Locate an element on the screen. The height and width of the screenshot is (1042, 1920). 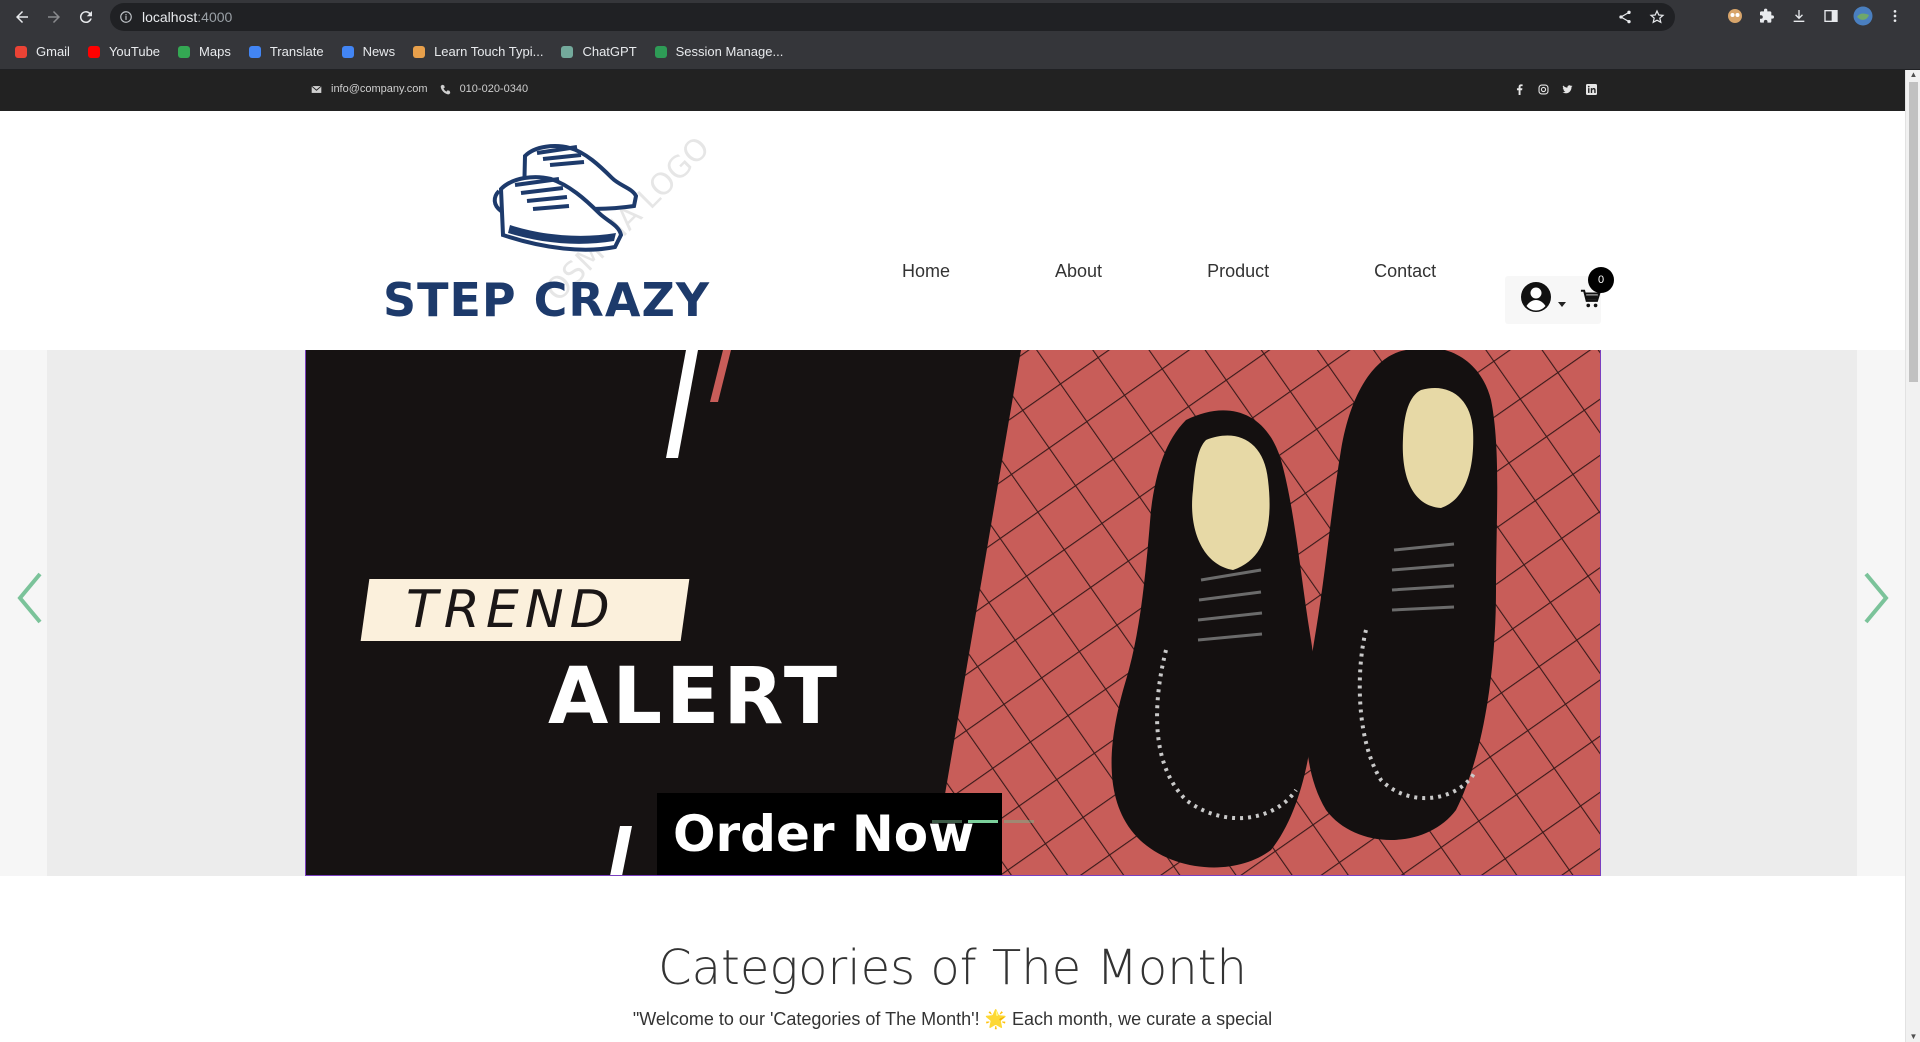
forward-arrow-icon is located at coordinates (54, 17).